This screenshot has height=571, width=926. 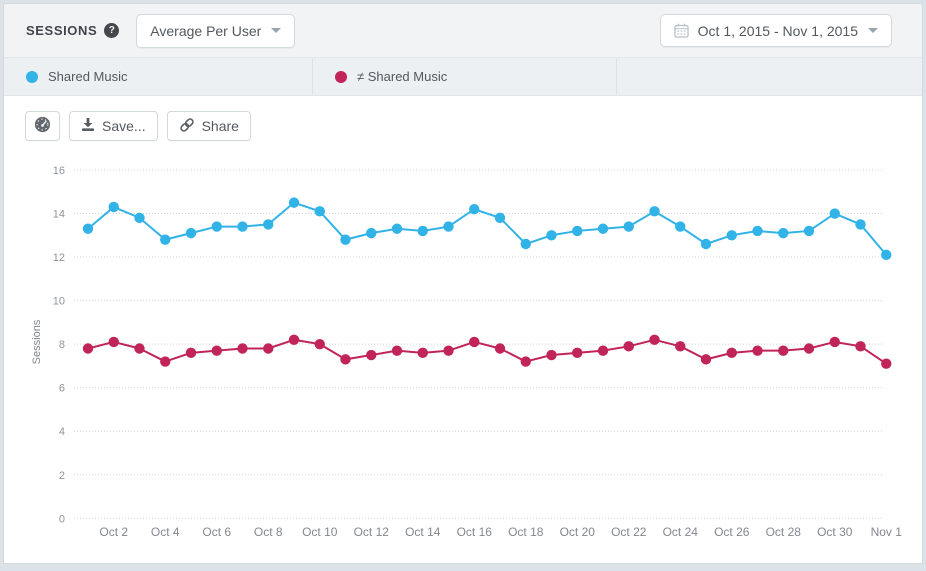 I want to click on legend-item-shared-music: Shared Music, so click(x=158, y=76).